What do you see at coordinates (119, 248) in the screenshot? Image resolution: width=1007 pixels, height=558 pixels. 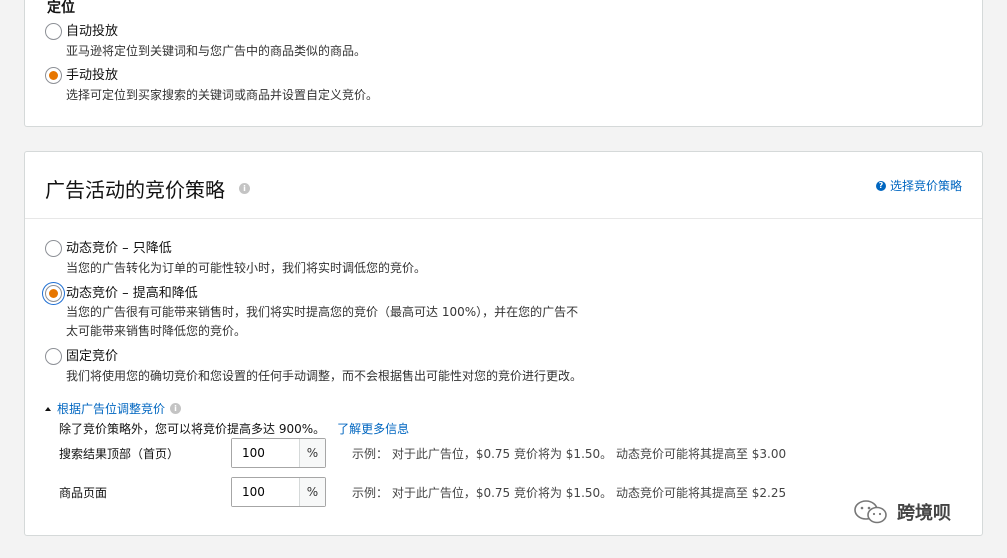 I see `radio-label: 动态竞价 – 只降低` at bounding box center [119, 248].